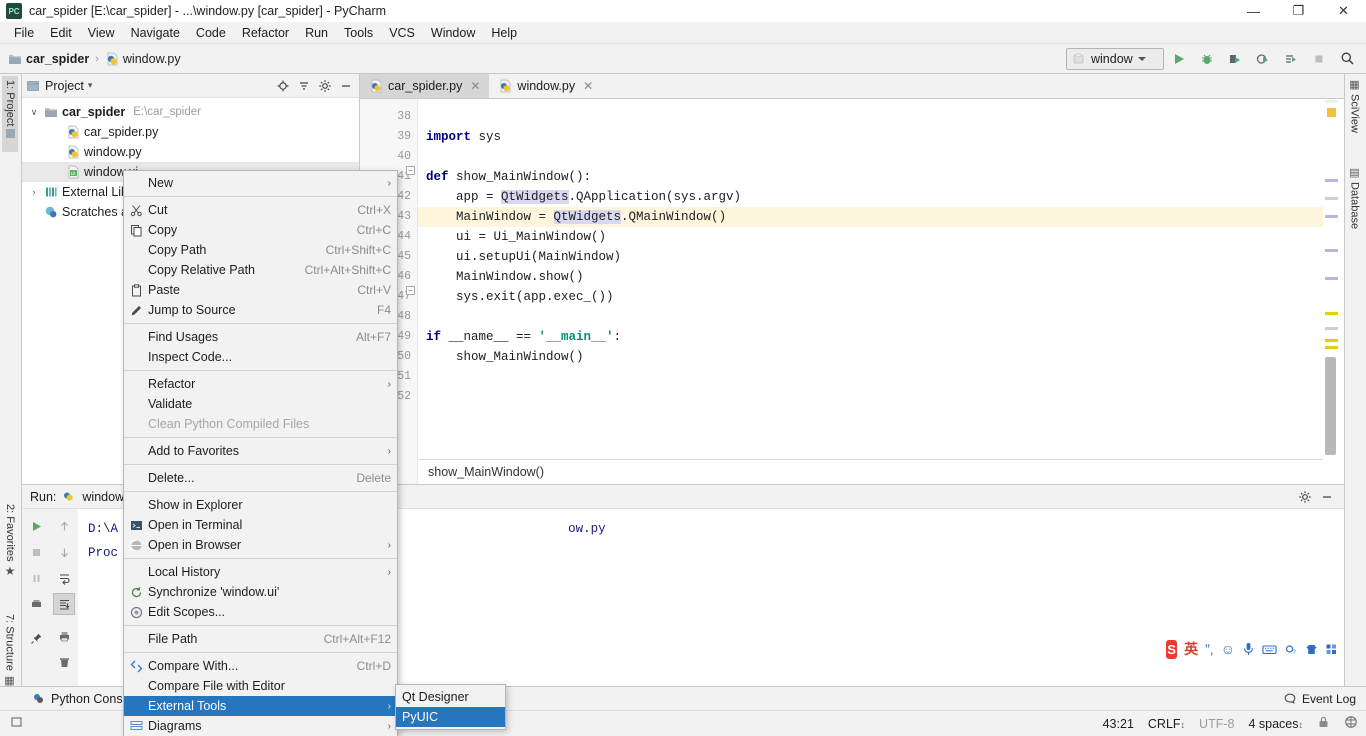 This screenshot has width=1366, height=736. I want to click on editor-marker-bar, so click(1333, 291).